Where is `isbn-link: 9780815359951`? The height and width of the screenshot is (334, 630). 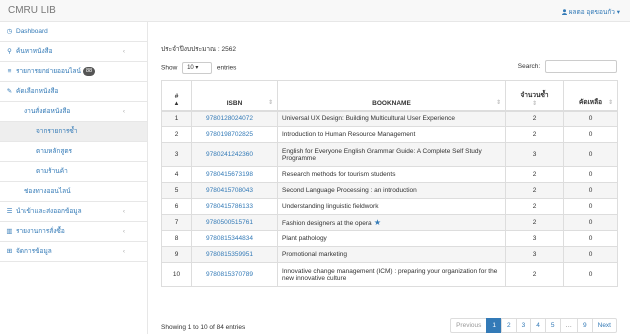 isbn-link: 9780815359951 is located at coordinates (234, 254).